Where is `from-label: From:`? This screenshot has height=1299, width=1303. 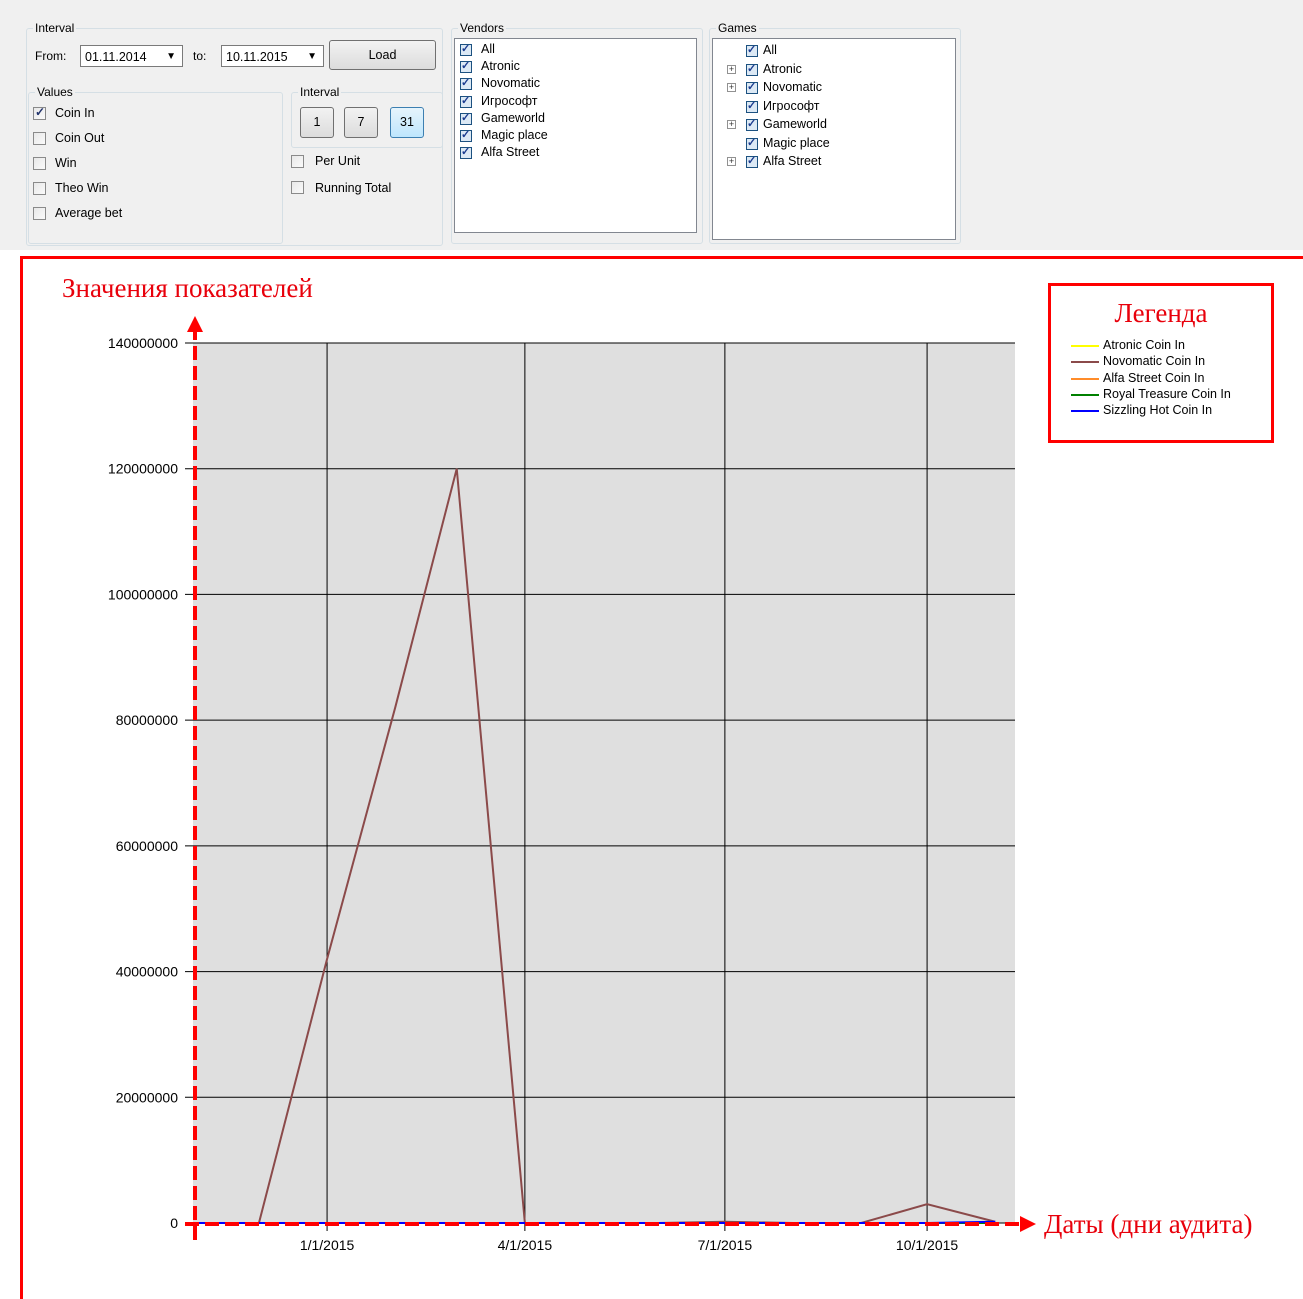
from-label: From: is located at coordinates (51, 56).